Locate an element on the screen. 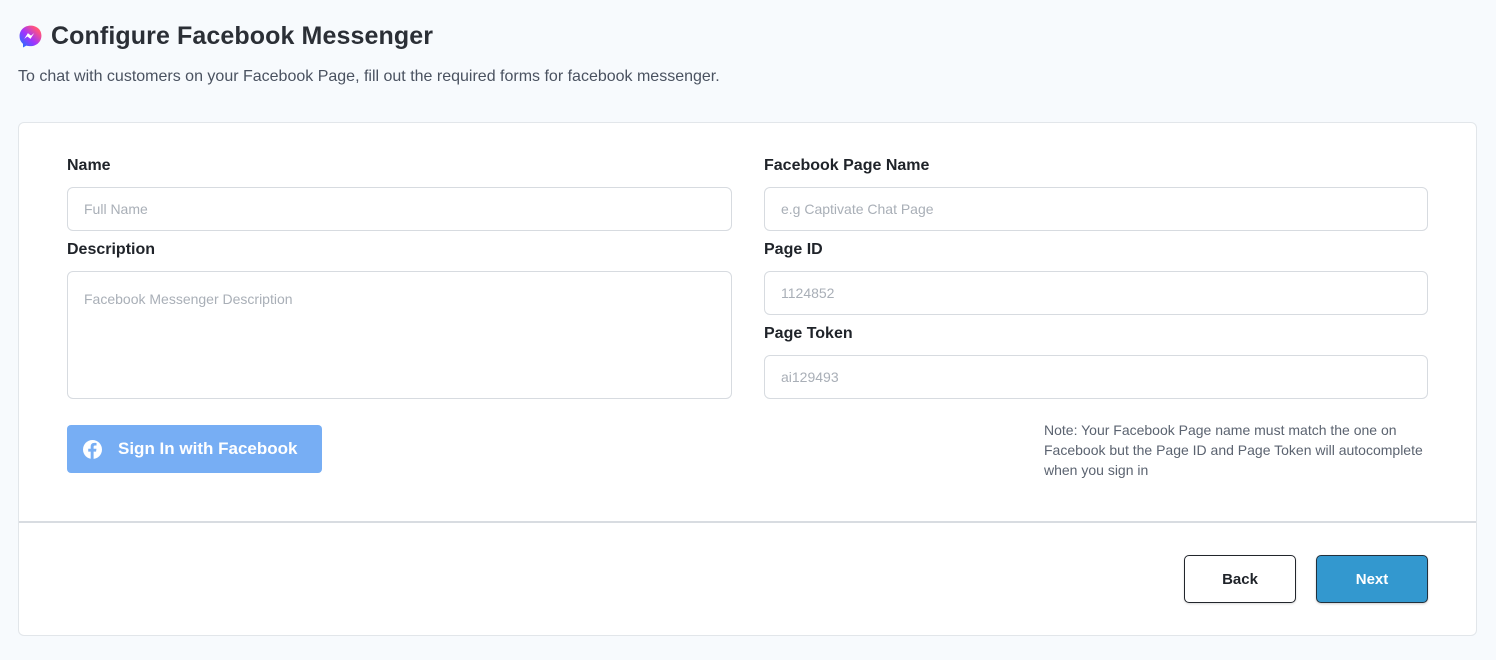 This screenshot has height=660, width=1496. sign-in-facebook-label: Sign In with Facebook is located at coordinates (208, 448).